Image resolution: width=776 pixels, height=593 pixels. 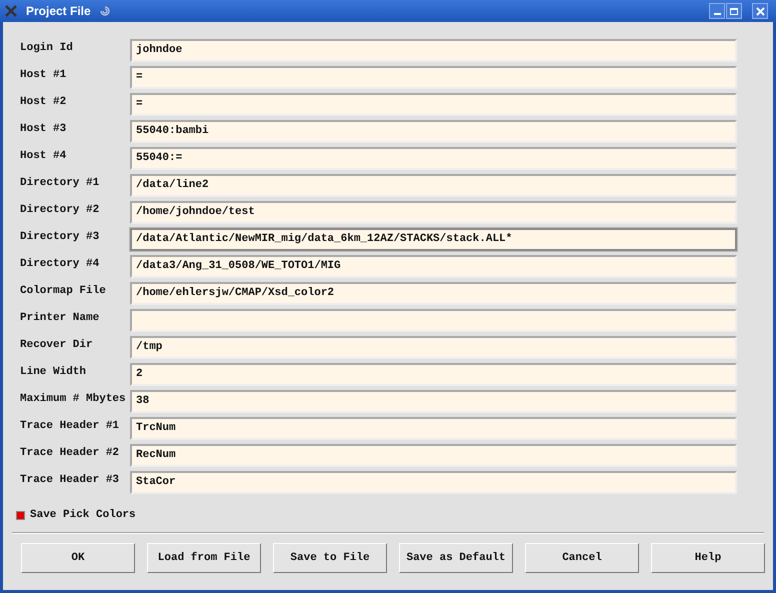 What do you see at coordinates (433, 185) in the screenshot?
I see `input-field: /data/line2` at bounding box center [433, 185].